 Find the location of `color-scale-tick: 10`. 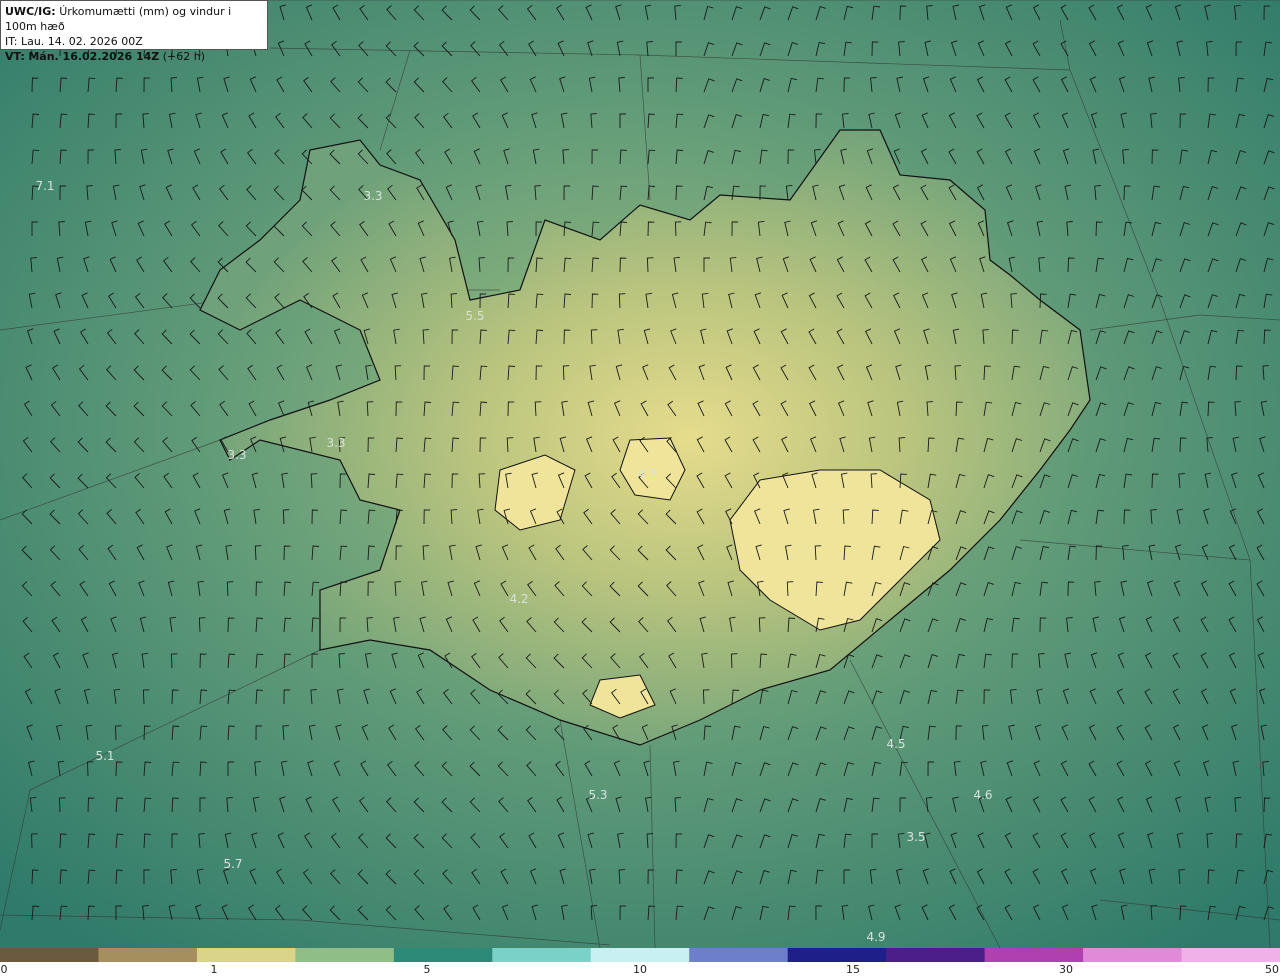

color-scale-tick: 10 is located at coordinates (640, 969).